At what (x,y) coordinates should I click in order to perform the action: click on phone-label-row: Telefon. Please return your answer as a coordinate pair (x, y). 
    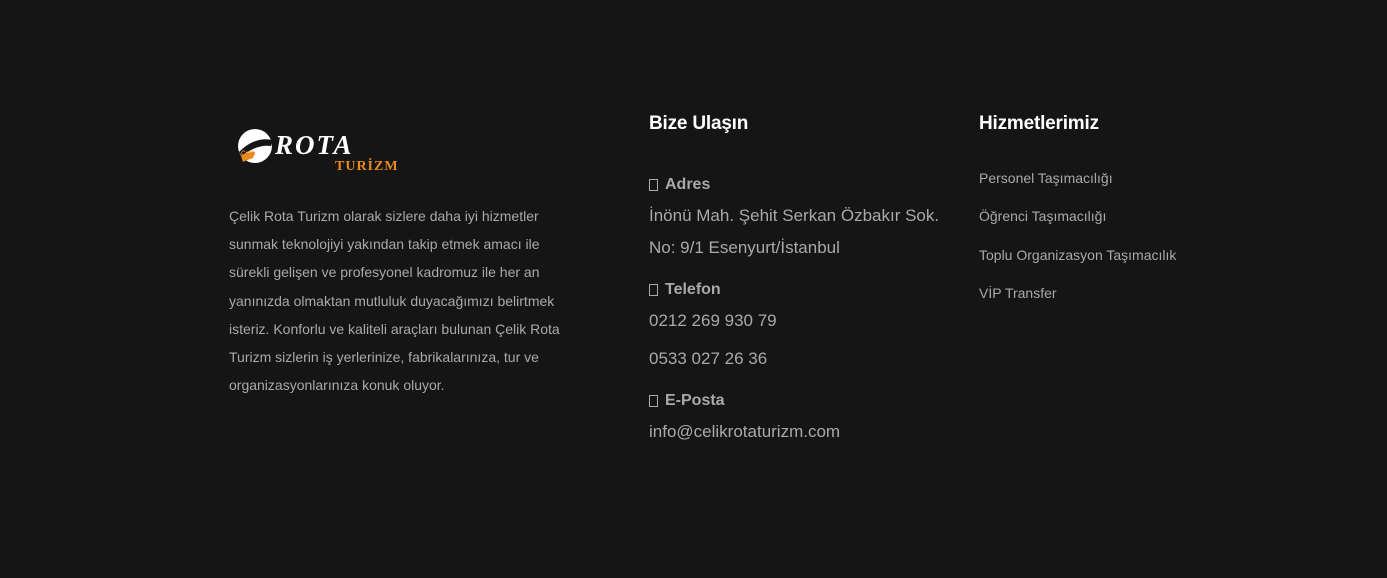
    Looking at the image, I should click on (804, 290).